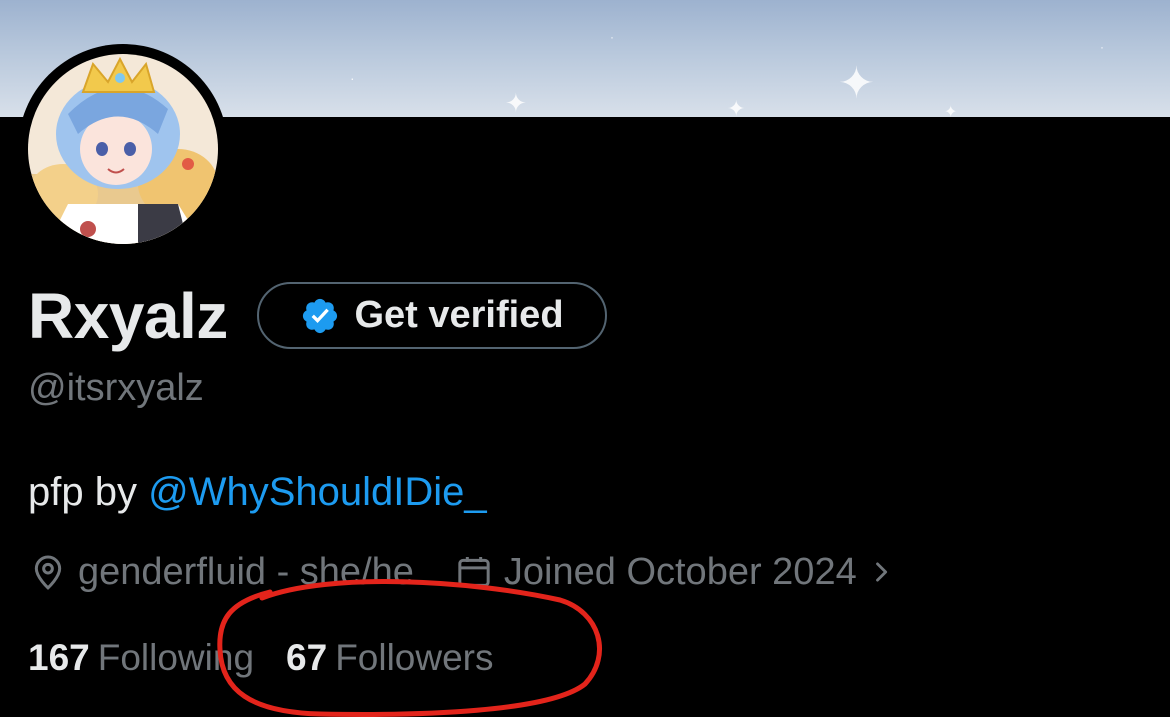 Image resolution: width=1170 pixels, height=717 pixels. Describe the element at coordinates (459, 315) in the screenshot. I see `get-verified-label: Get verified` at that location.